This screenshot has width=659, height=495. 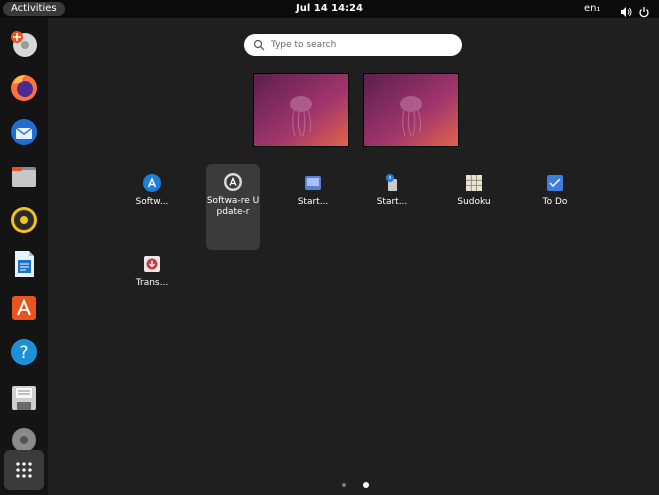 What do you see at coordinates (24, 470) in the screenshot?
I see `show-apps-icon` at bounding box center [24, 470].